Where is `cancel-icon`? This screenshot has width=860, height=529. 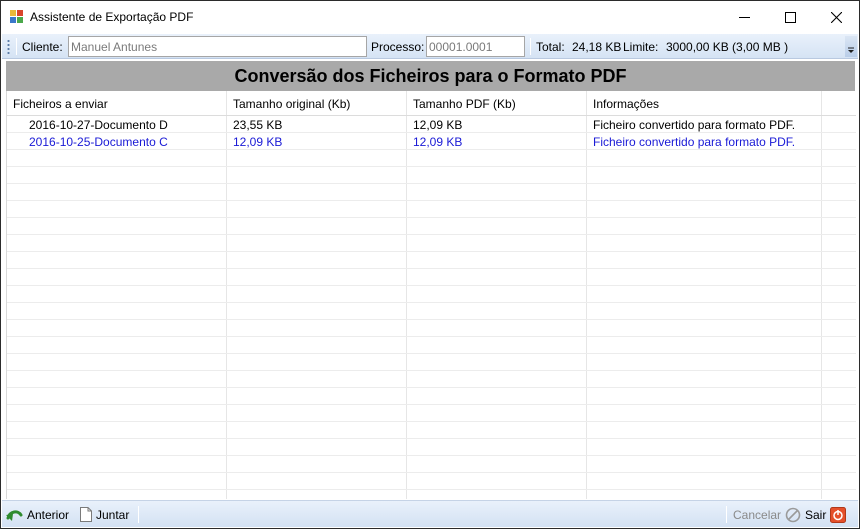
cancel-icon is located at coordinates (793, 514).